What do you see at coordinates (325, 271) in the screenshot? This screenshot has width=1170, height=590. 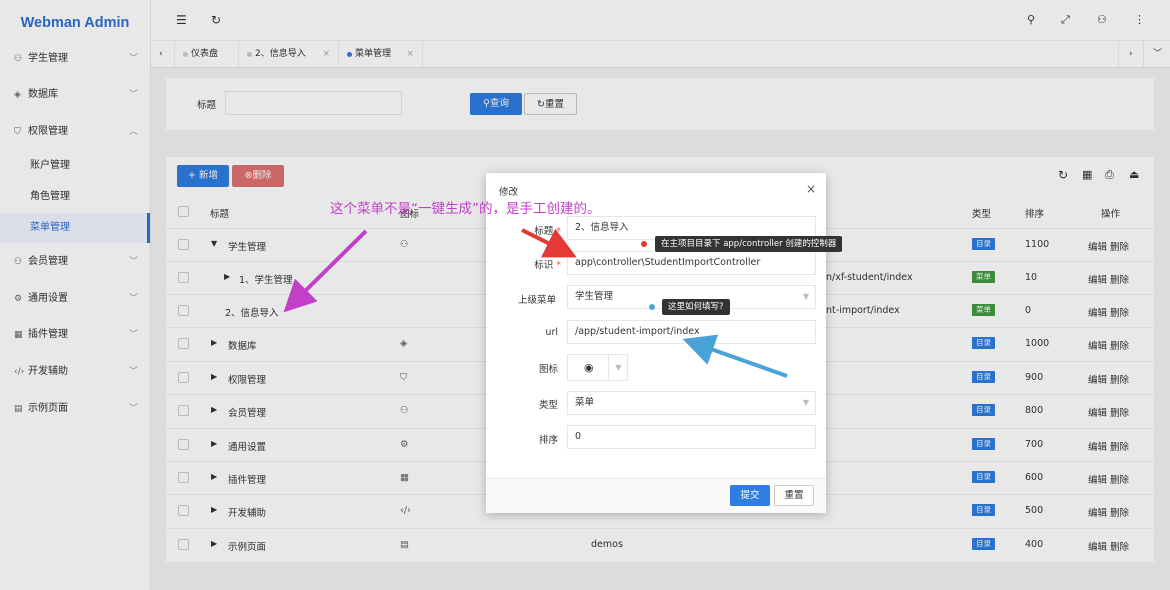 I see `arrow-purple` at bounding box center [325, 271].